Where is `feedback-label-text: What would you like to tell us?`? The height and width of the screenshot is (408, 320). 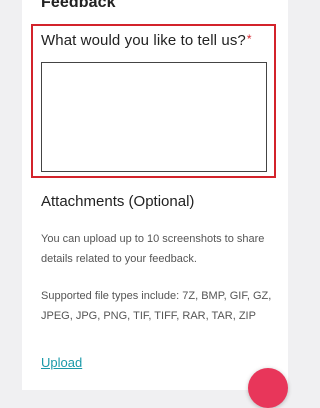 feedback-label-text: What would you like to tell us? is located at coordinates (143, 40).